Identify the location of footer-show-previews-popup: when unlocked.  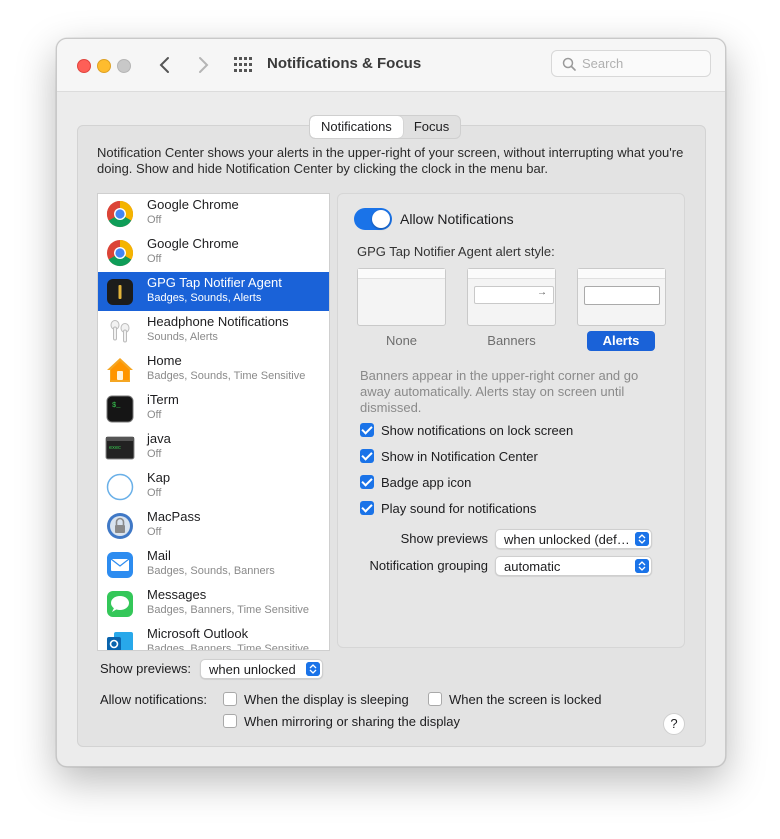
(261, 669).